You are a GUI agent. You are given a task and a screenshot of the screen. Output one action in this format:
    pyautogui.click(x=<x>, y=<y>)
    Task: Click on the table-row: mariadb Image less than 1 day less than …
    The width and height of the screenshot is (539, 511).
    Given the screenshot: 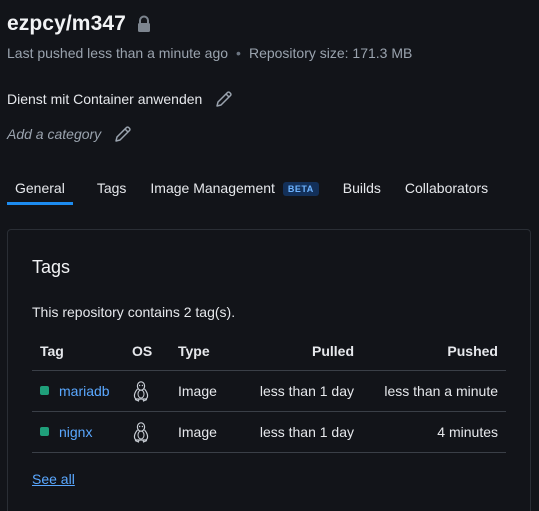 What is the action you would take?
    pyautogui.click(x=269, y=391)
    